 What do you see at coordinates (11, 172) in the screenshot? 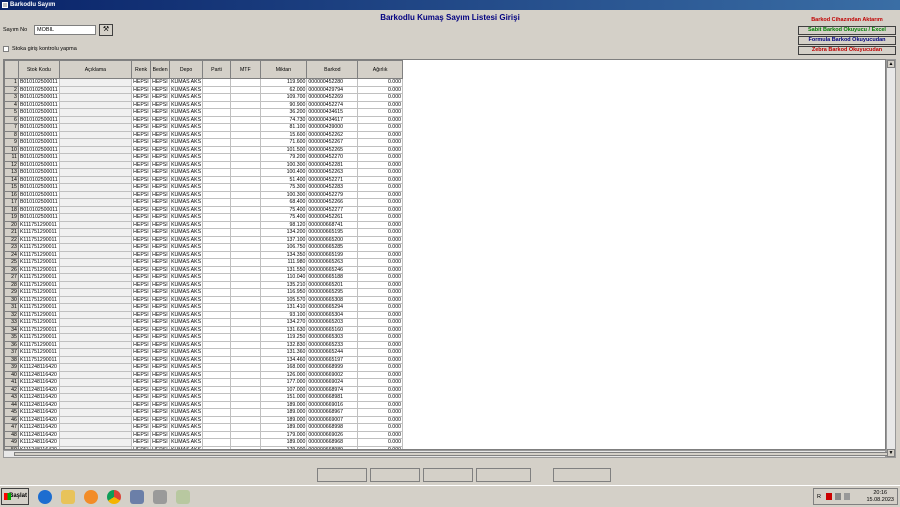
I see `row-number: 13` at bounding box center [11, 172].